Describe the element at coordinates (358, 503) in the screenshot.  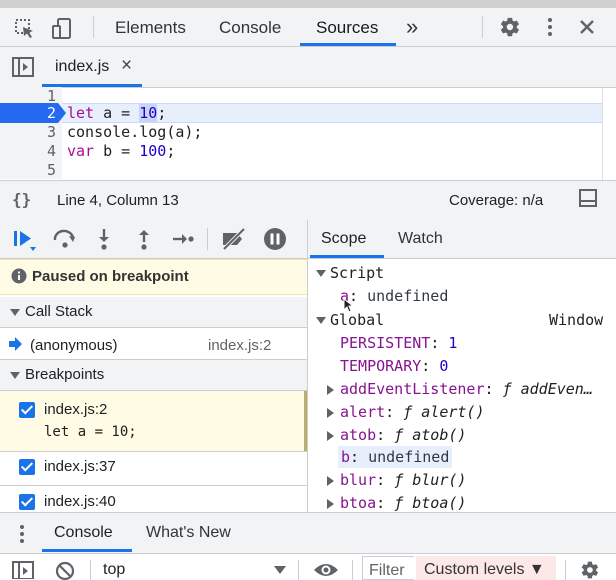
I see `variable-name: btoa` at that location.